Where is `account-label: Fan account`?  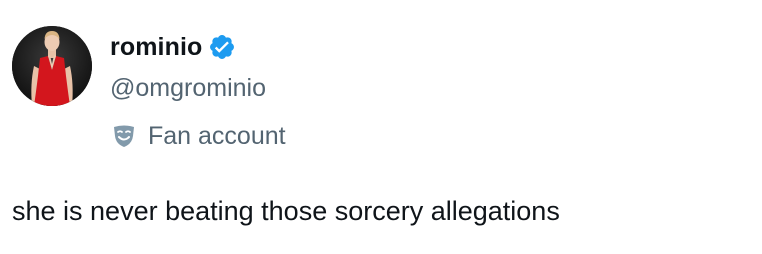 account-label: Fan account is located at coordinates (198, 136).